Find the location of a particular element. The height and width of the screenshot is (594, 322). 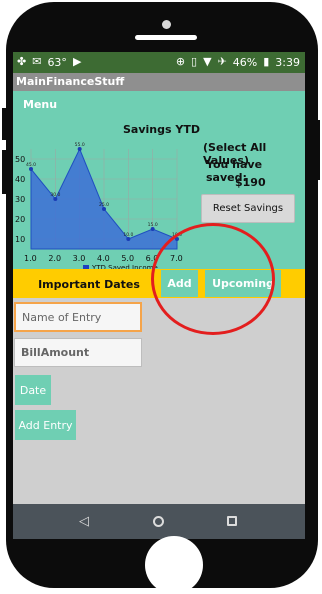

saved-amount: $190 is located at coordinates (250, 182).